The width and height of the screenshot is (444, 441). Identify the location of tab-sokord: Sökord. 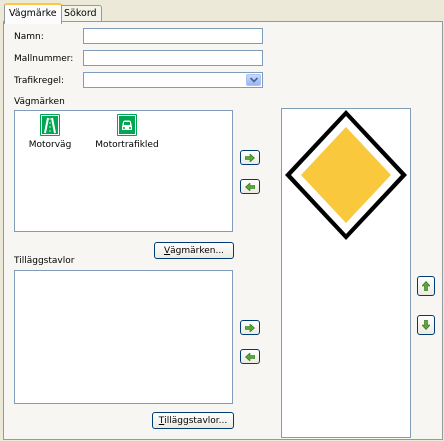
(80, 13).